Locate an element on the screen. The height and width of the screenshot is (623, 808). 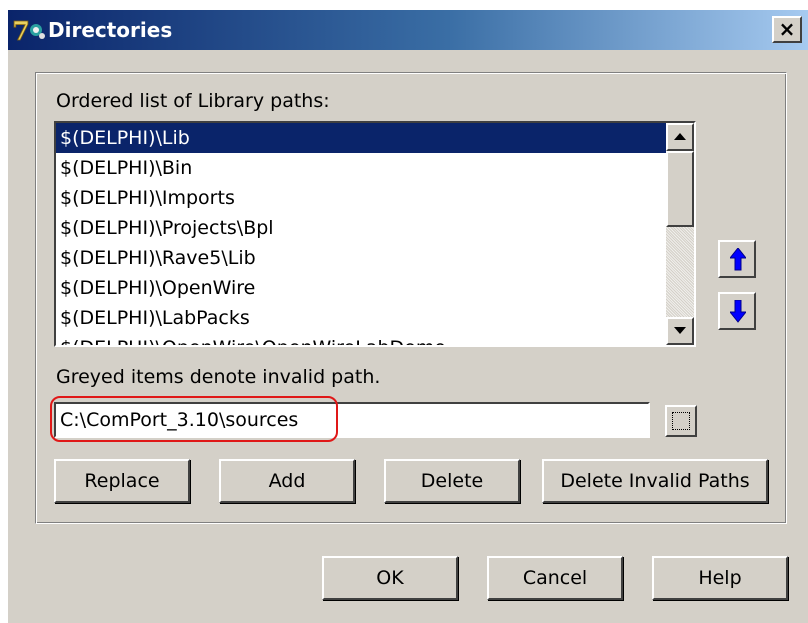
add-button-label: Add is located at coordinates (287, 481).